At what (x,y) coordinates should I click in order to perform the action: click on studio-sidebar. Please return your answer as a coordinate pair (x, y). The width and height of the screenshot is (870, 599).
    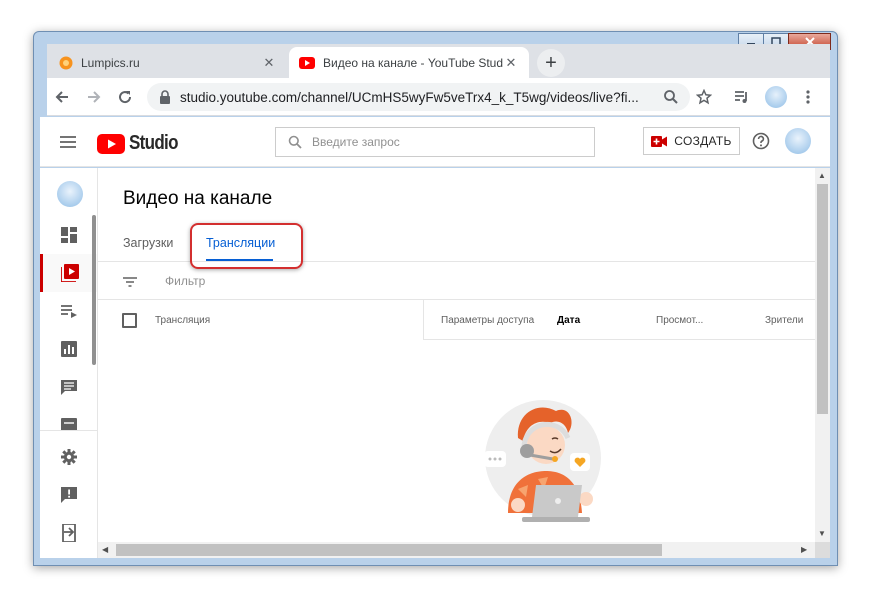
    Looking at the image, I should click on (69, 363).